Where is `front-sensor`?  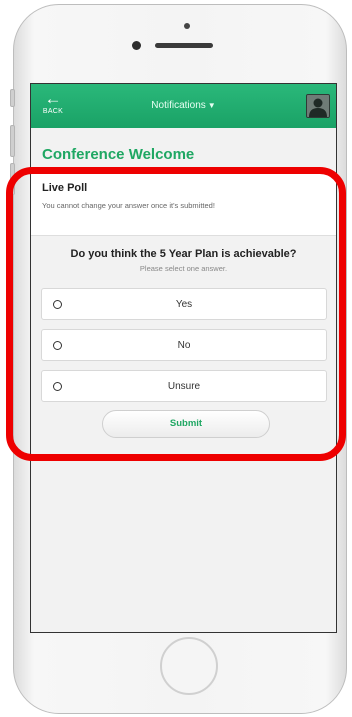
front-sensor is located at coordinates (136, 45).